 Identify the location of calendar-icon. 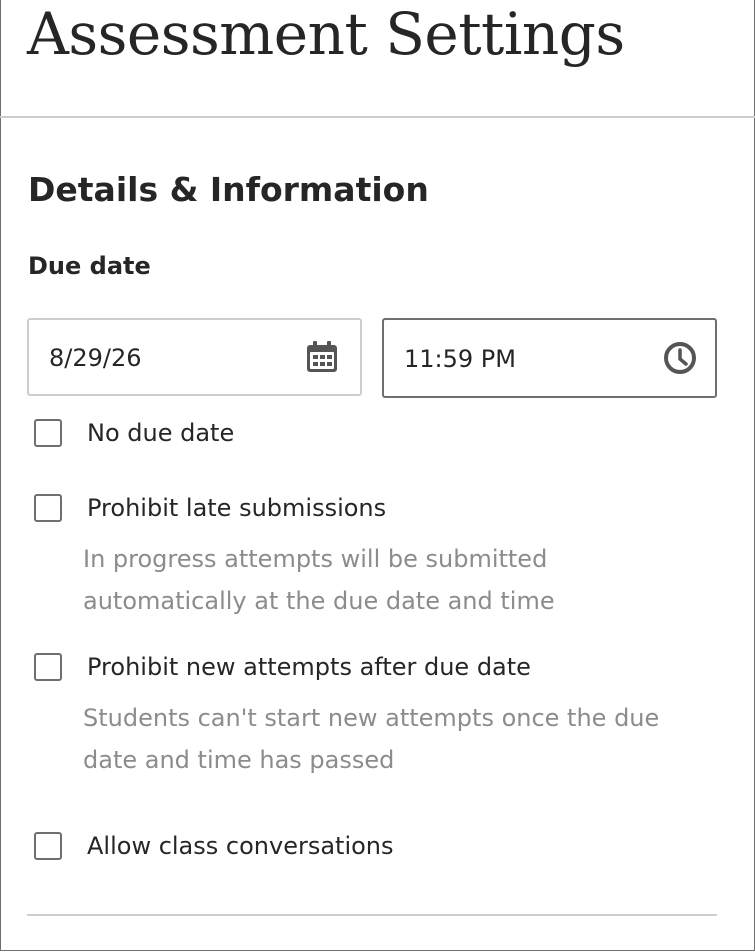
(322, 359).